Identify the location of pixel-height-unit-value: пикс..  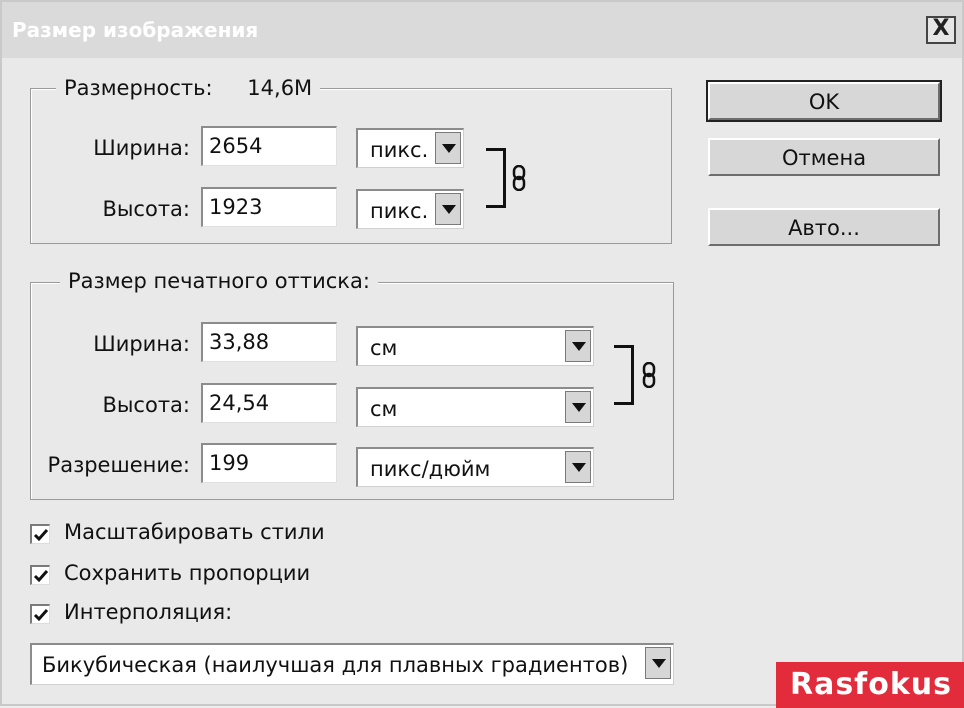
(399, 211).